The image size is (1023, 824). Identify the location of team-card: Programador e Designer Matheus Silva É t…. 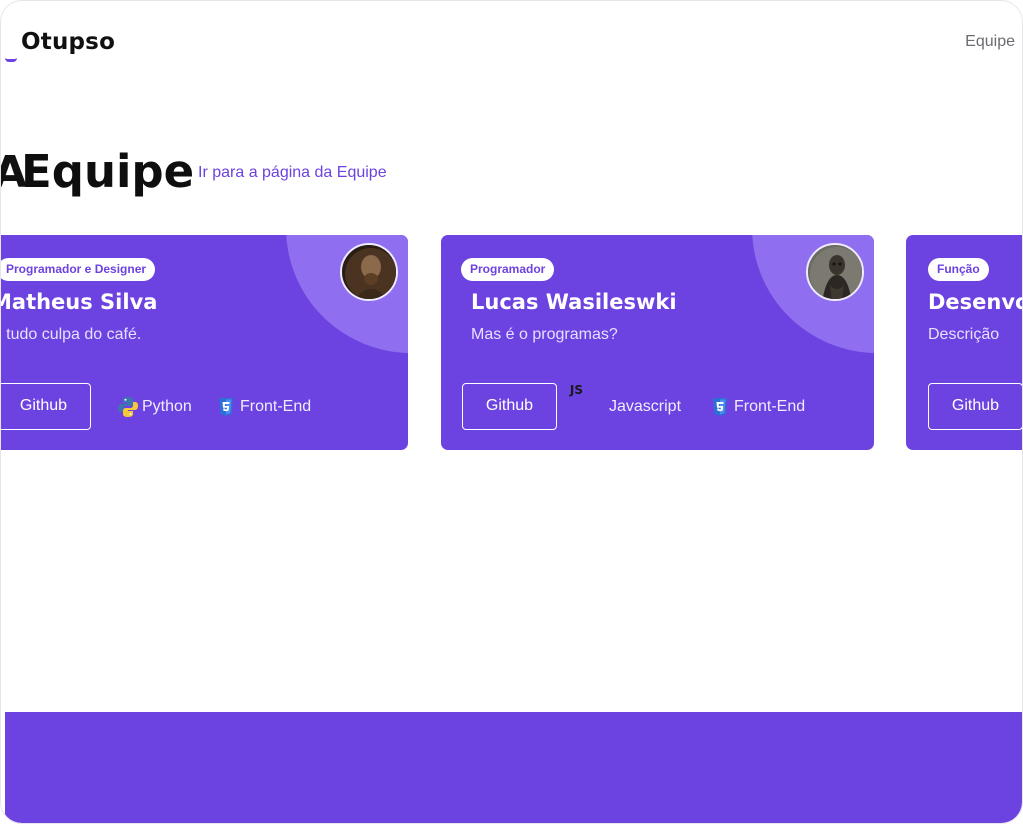
(204, 342).